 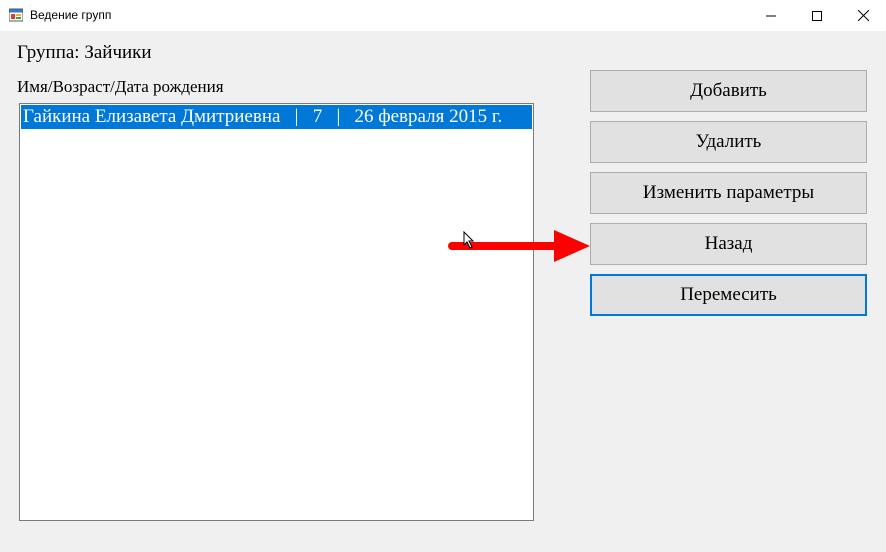 I want to click on mouse-cursor-icon, so click(x=469, y=240).